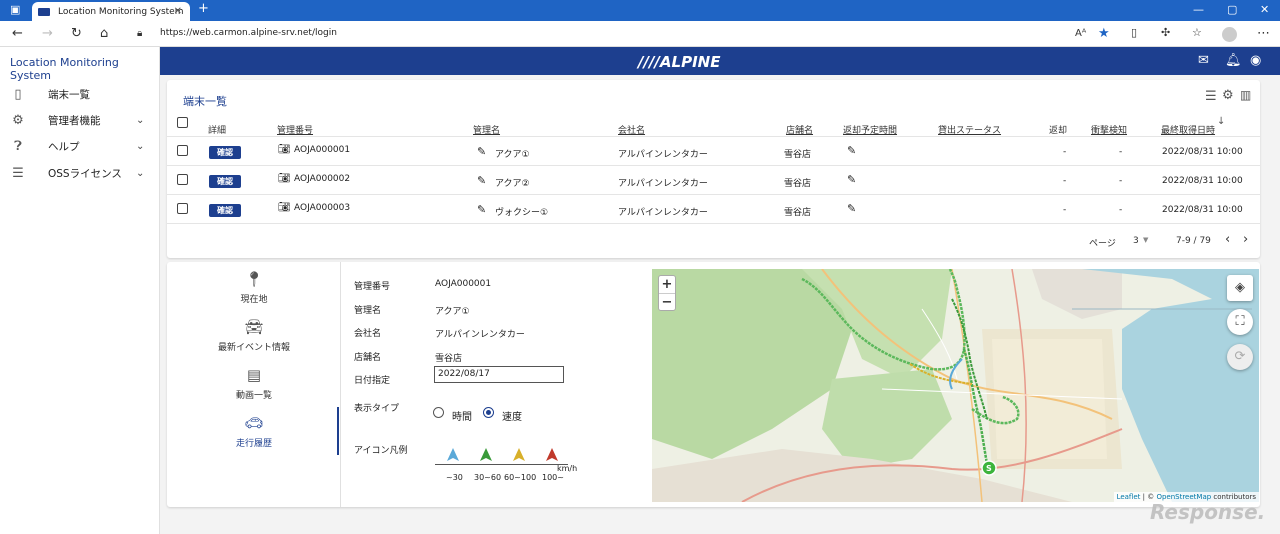  Describe the element at coordinates (463, 284) in the screenshot. I see `field-value: AOJA000001` at that location.